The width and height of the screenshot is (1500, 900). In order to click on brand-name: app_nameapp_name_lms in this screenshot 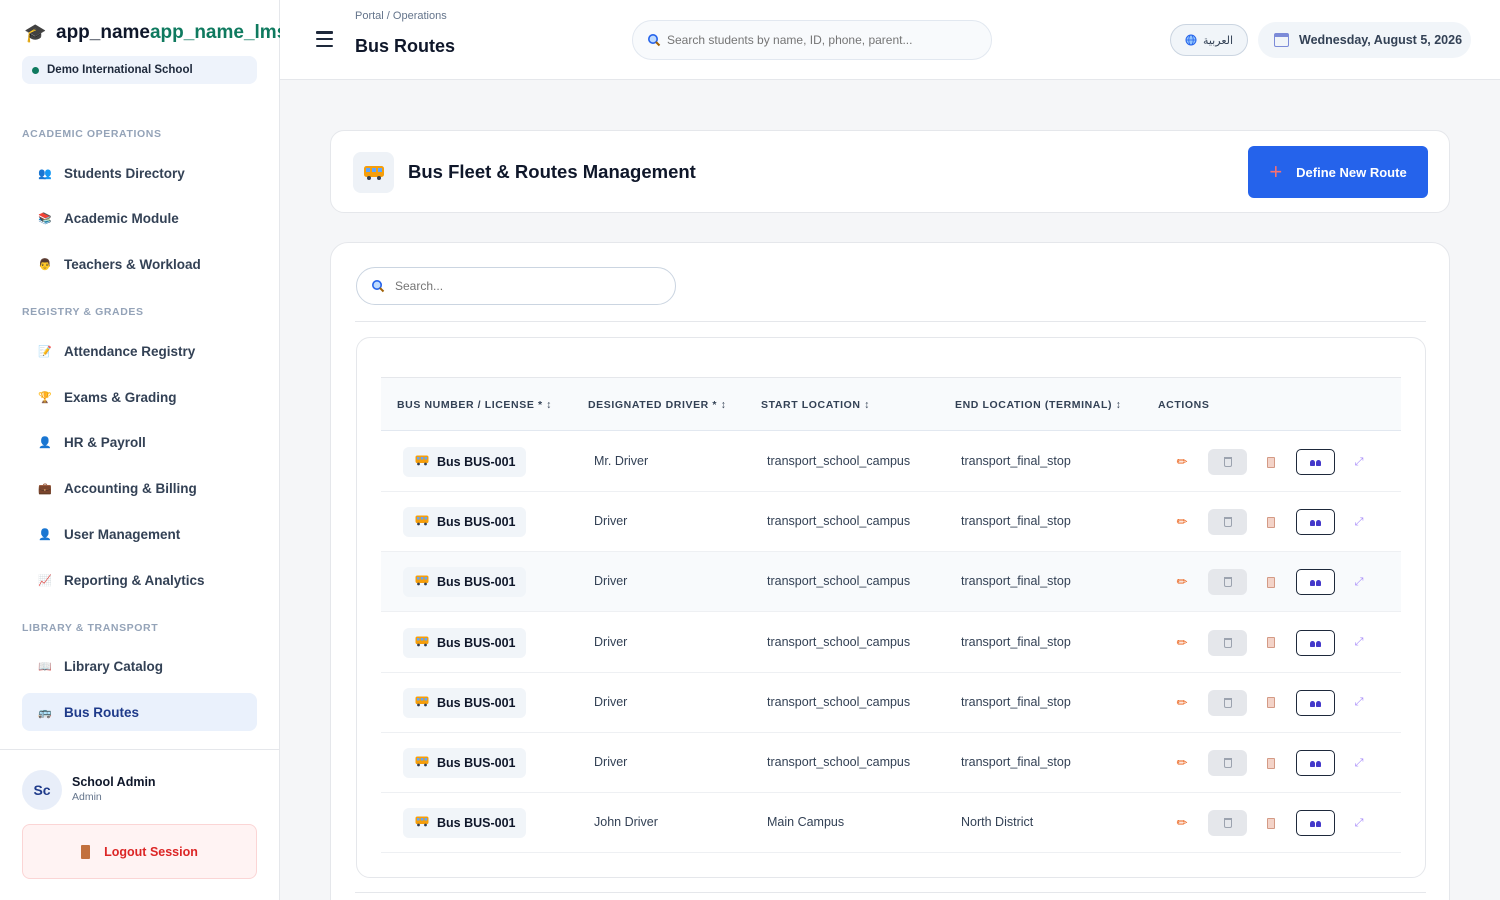, I will do `click(168, 32)`.